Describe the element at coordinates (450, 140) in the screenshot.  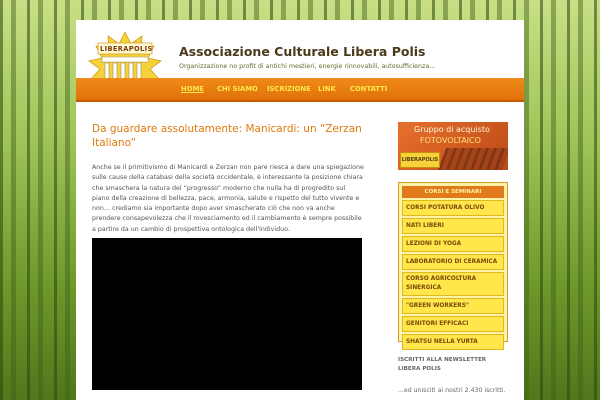
I see `banner-line-2: FOTOVOLTAICO` at that location.